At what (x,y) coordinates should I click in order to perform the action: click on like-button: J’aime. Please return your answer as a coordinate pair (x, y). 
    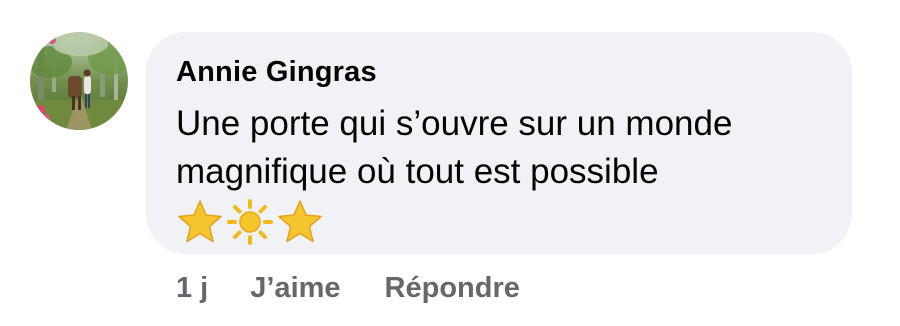
    Looking at the image, I should click on (295, 288).